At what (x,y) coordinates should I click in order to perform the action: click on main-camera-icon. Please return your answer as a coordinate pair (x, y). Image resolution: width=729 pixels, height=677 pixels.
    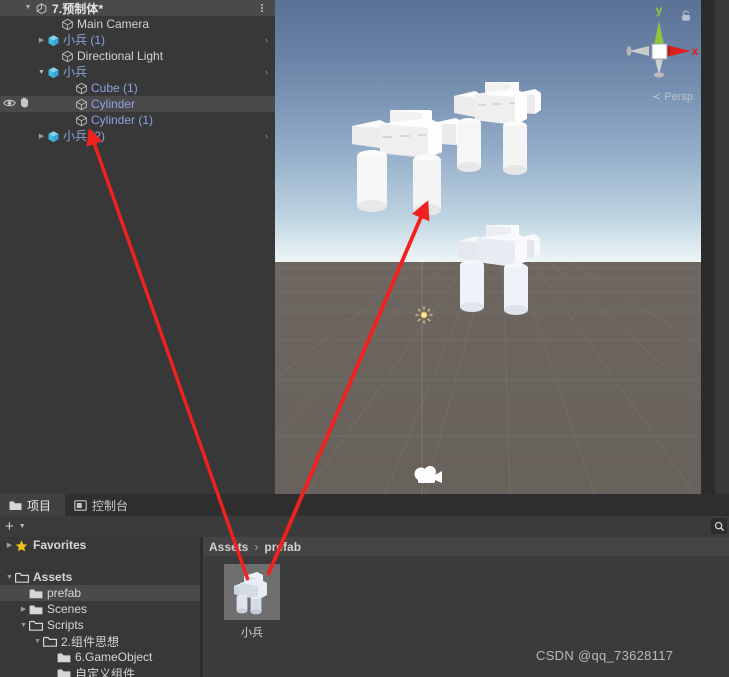
    Looking at the image, I should click on (429, 474).